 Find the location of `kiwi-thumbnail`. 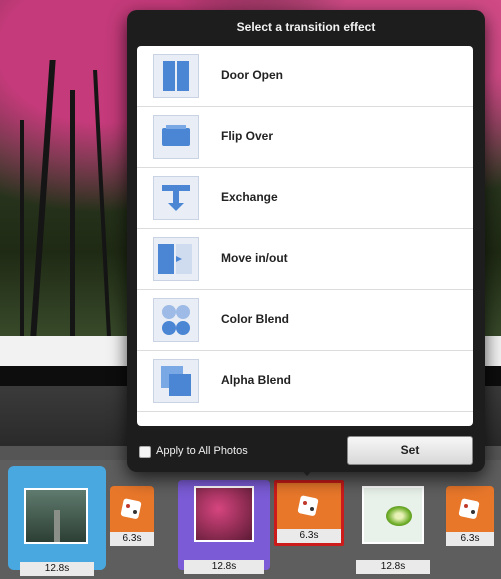

kiwi-thumbnail is located at coordinates (393, 515).